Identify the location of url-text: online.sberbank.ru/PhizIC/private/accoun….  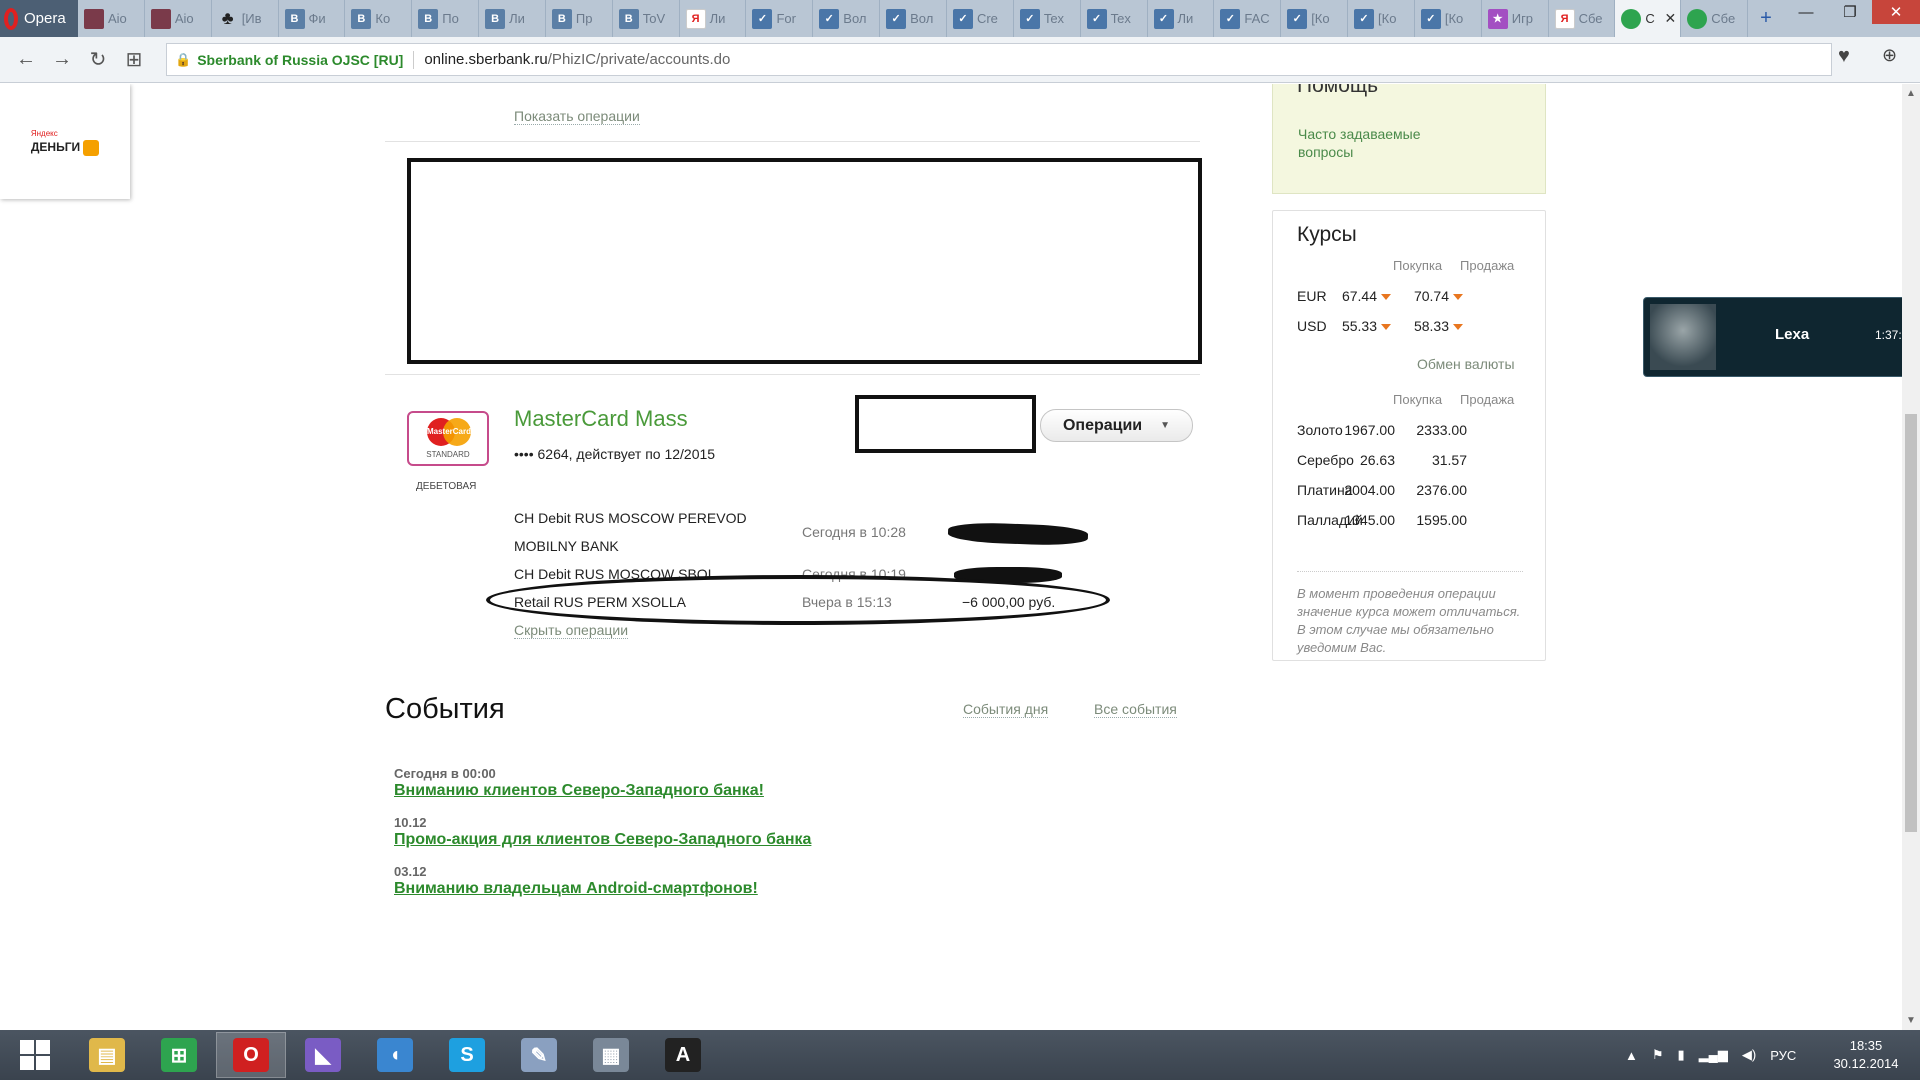
(577, 59).